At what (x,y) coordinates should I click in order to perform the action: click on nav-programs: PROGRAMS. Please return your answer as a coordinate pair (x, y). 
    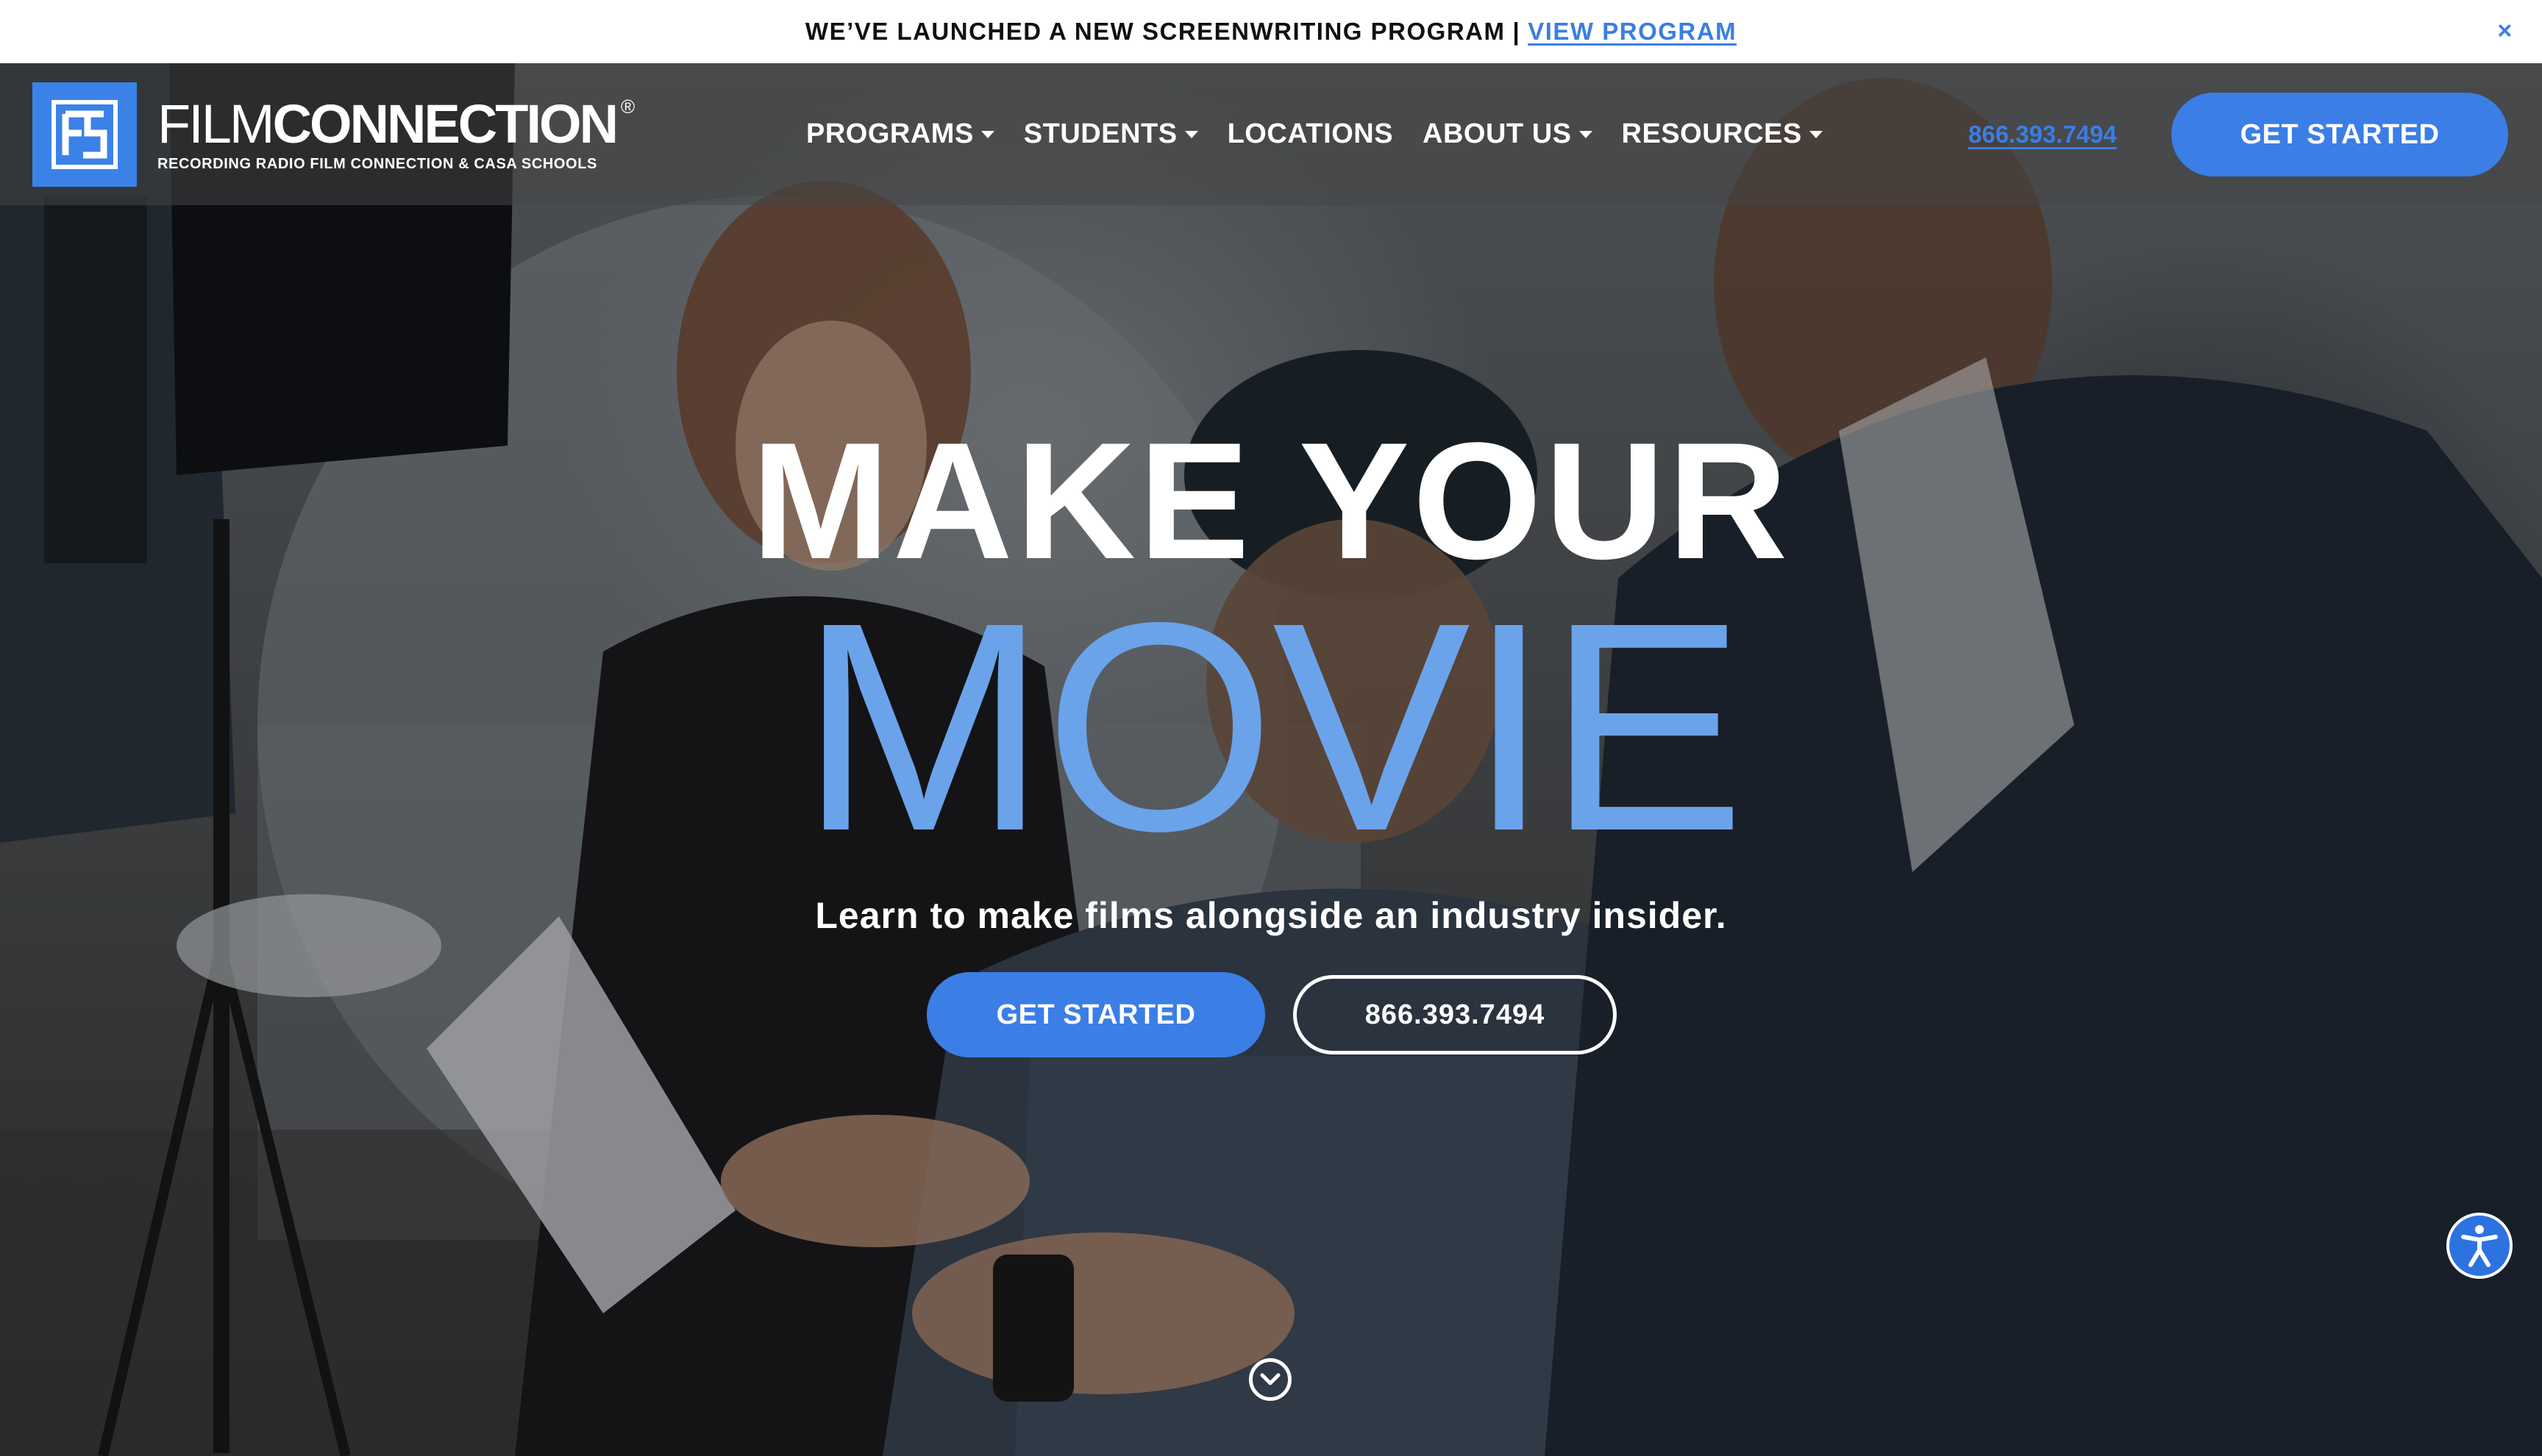
    Looking at the image, I should click on (900, 134).